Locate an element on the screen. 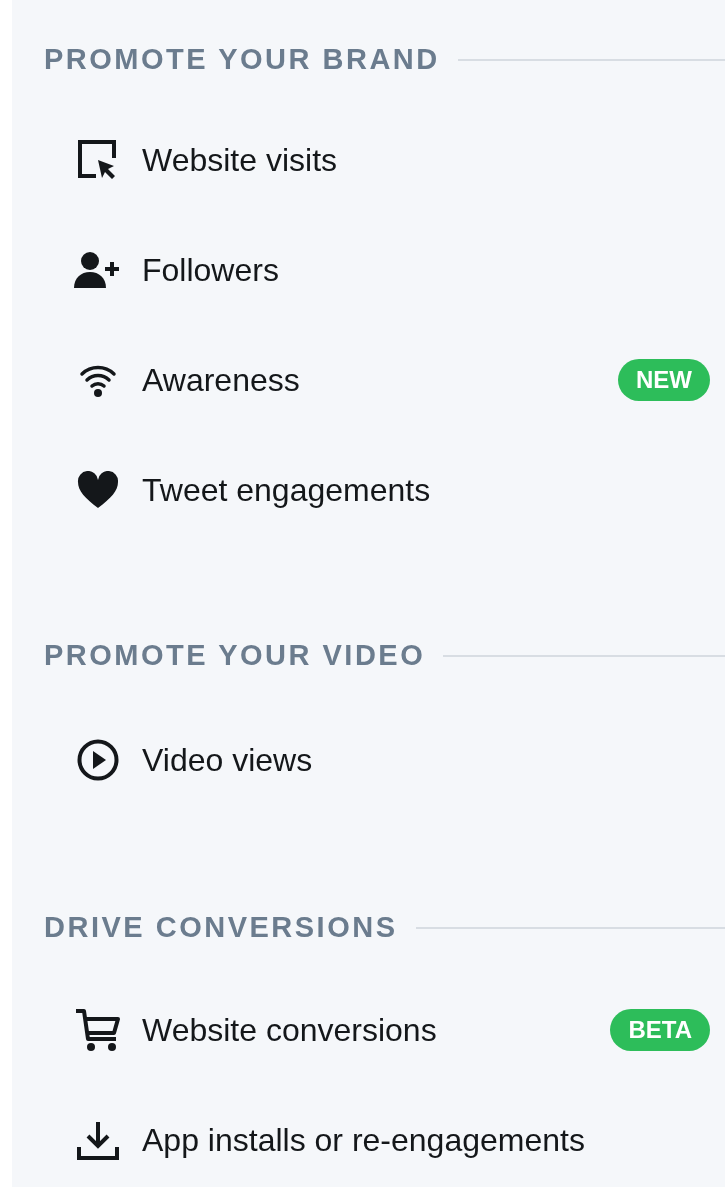 This screenshot has height=1187, width=725. menu-item: Awareness is located at coordinates (221, 380).